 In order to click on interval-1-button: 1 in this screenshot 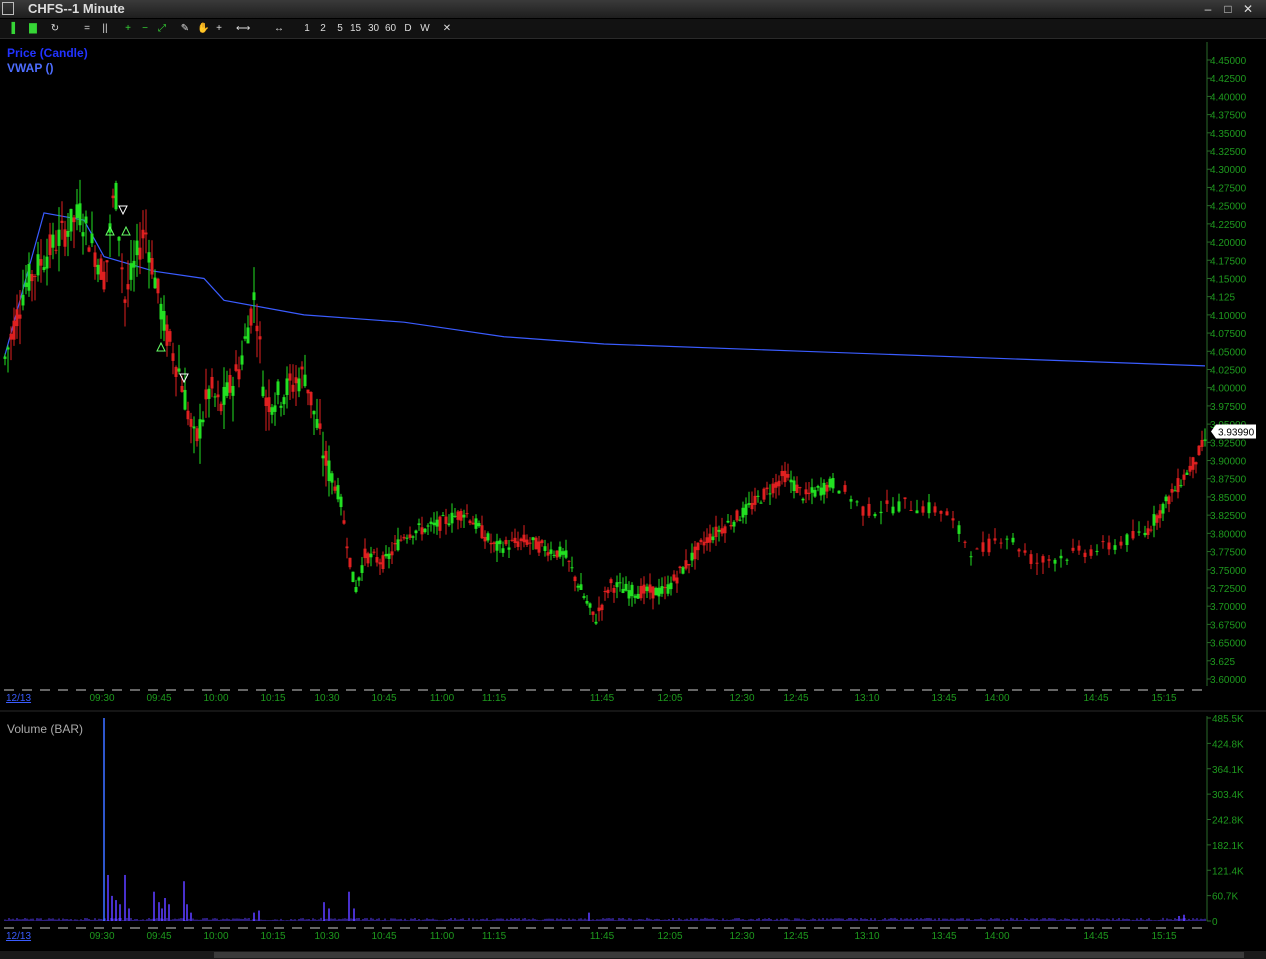, I will do `click(307, 28)`.